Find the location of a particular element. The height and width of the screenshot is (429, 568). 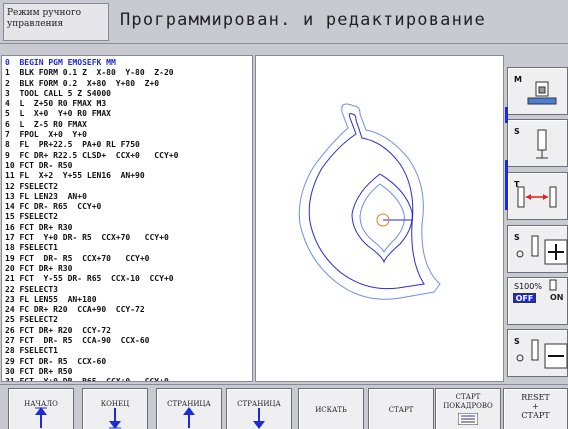

search-label: ИСКАТЬ is located at coordinates (331, 410).